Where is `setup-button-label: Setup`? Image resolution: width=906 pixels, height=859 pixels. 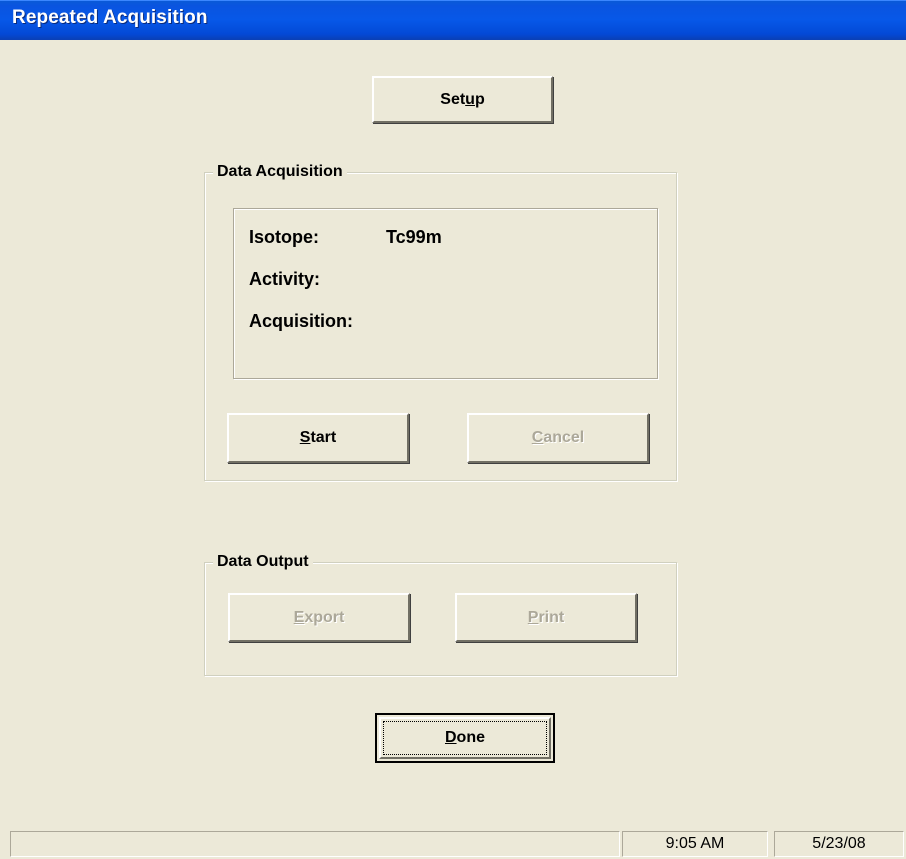
setup-button-label: Setup is located at coordinates (462, 99).